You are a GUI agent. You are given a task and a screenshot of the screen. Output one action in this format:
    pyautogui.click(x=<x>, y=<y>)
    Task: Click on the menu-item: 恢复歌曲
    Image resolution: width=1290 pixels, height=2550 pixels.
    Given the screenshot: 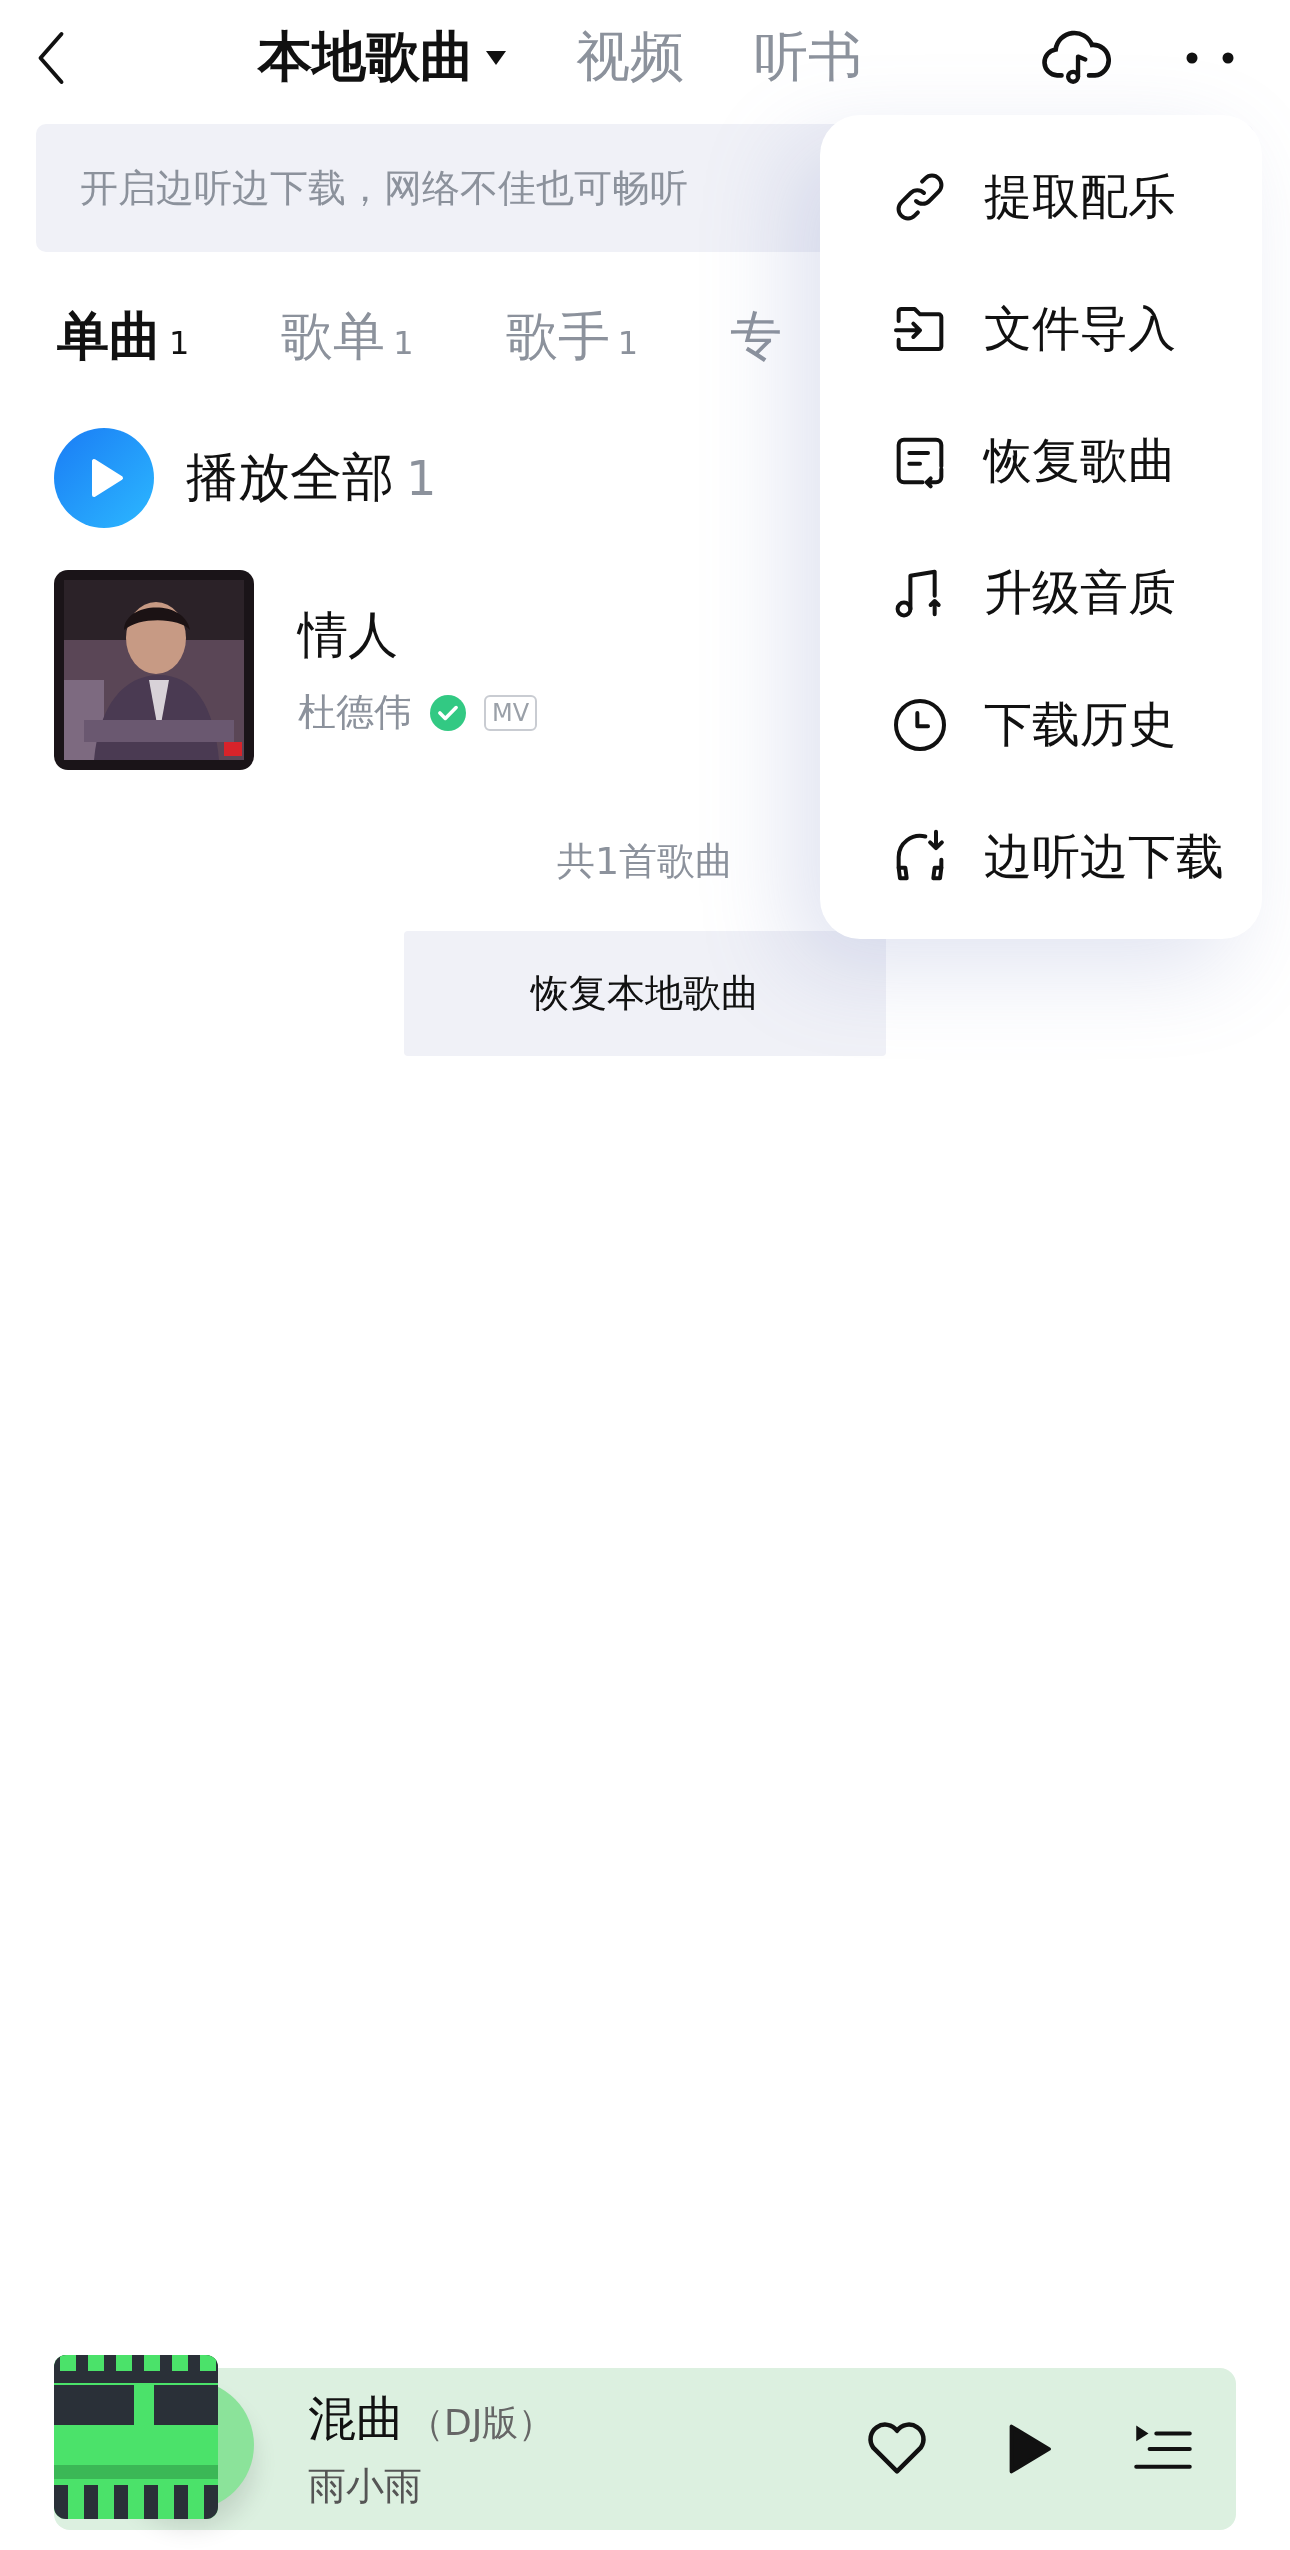 What is the action you would take?
    pyautogui.click(x=1041, y=461)
    